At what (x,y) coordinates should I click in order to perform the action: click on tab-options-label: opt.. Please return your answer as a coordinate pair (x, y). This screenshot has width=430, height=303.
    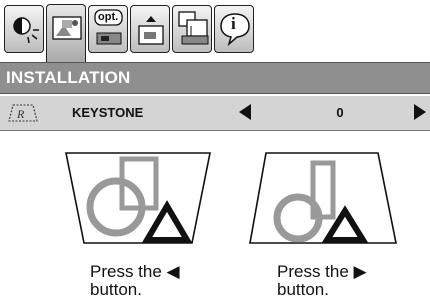
    Looking at the image, I should click on (108, 17).